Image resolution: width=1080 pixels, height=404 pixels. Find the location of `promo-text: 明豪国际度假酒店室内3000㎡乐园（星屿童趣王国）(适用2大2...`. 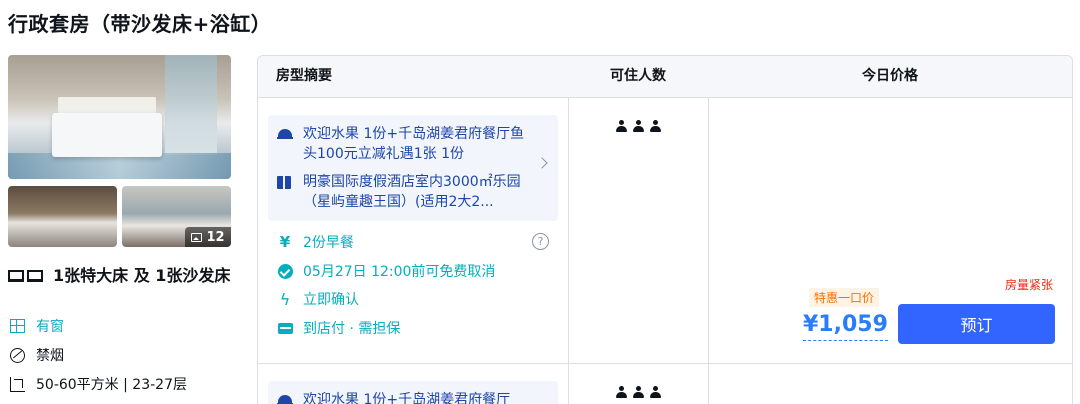

promo-text: 明豪国际度假酒店室内3000㎡乐园（星屿童趣王国）(适用2大2... is located at coordinates (412, 192).